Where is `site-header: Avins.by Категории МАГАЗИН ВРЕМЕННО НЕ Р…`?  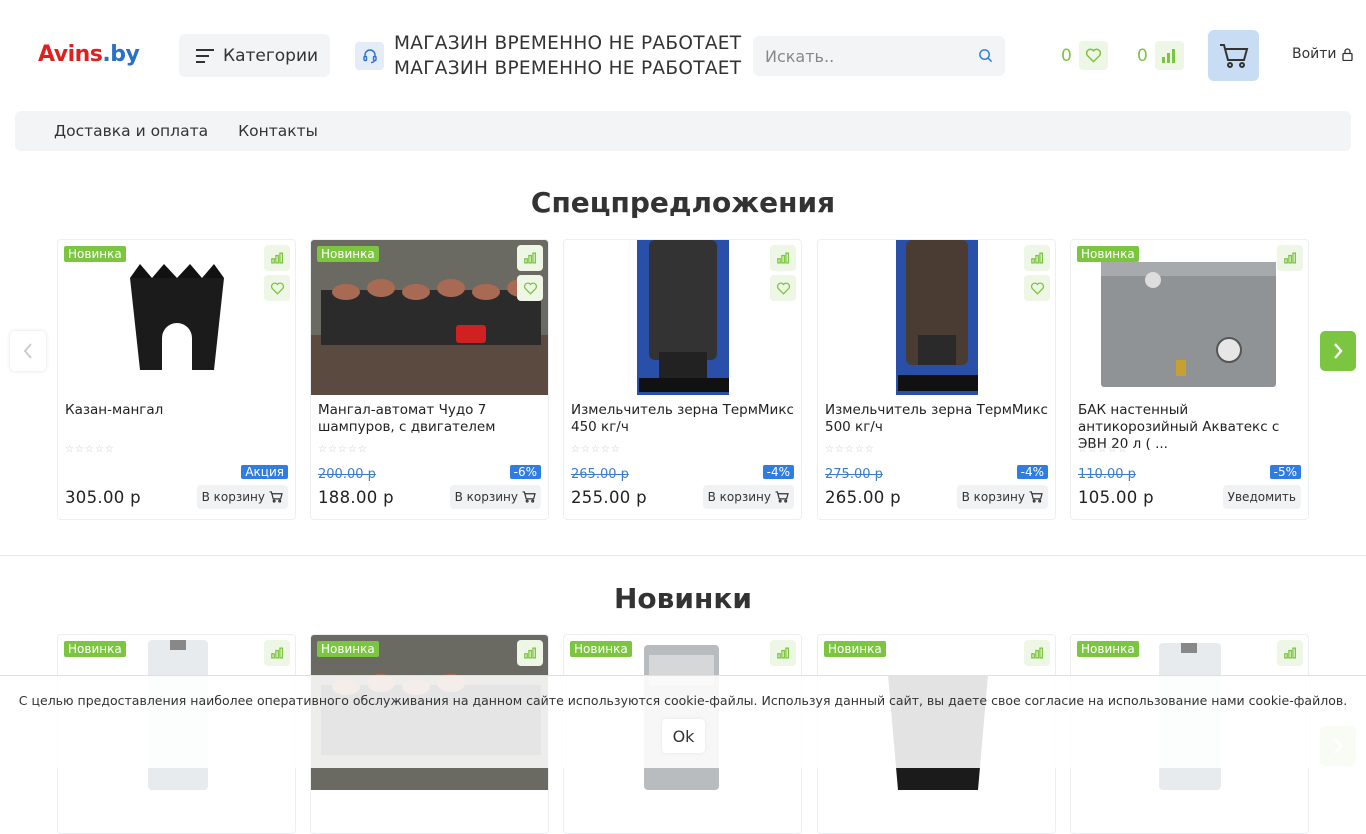
site-header: Avins.by Категории МАГАЗИН ВРЕМЕННО НЕ Р… is located at coordinates (683, 55).